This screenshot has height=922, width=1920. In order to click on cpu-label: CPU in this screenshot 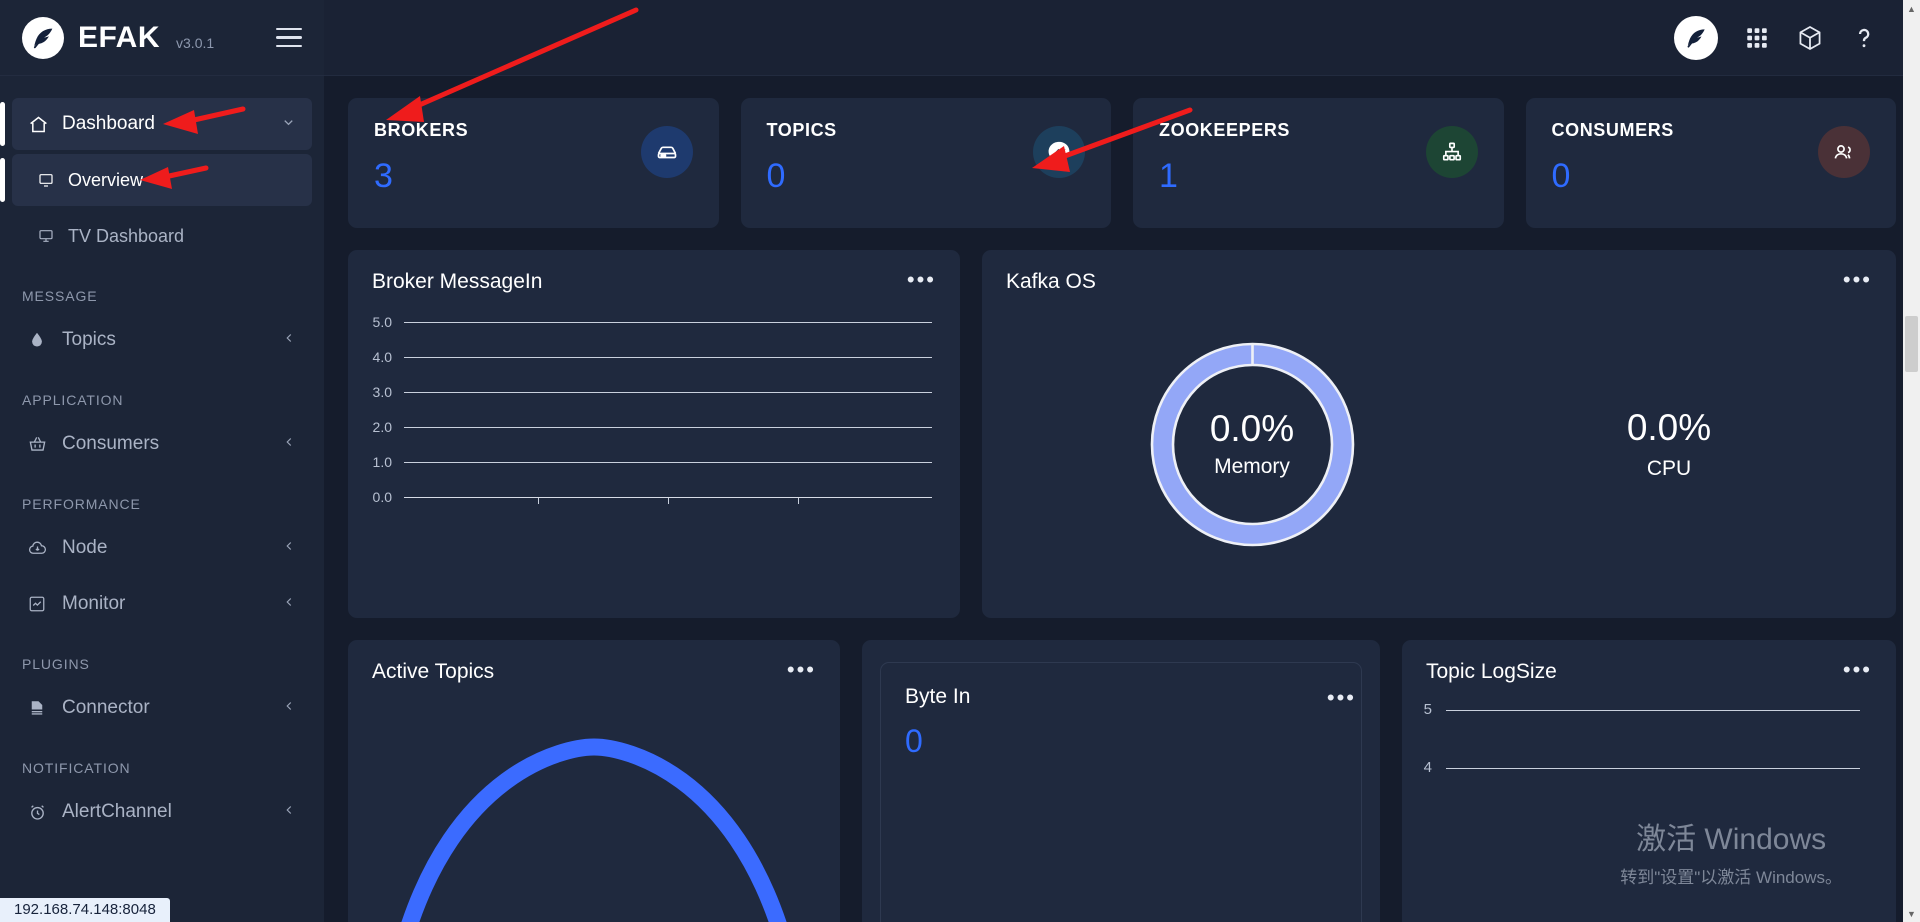, I will do `click(1669, 468)`.